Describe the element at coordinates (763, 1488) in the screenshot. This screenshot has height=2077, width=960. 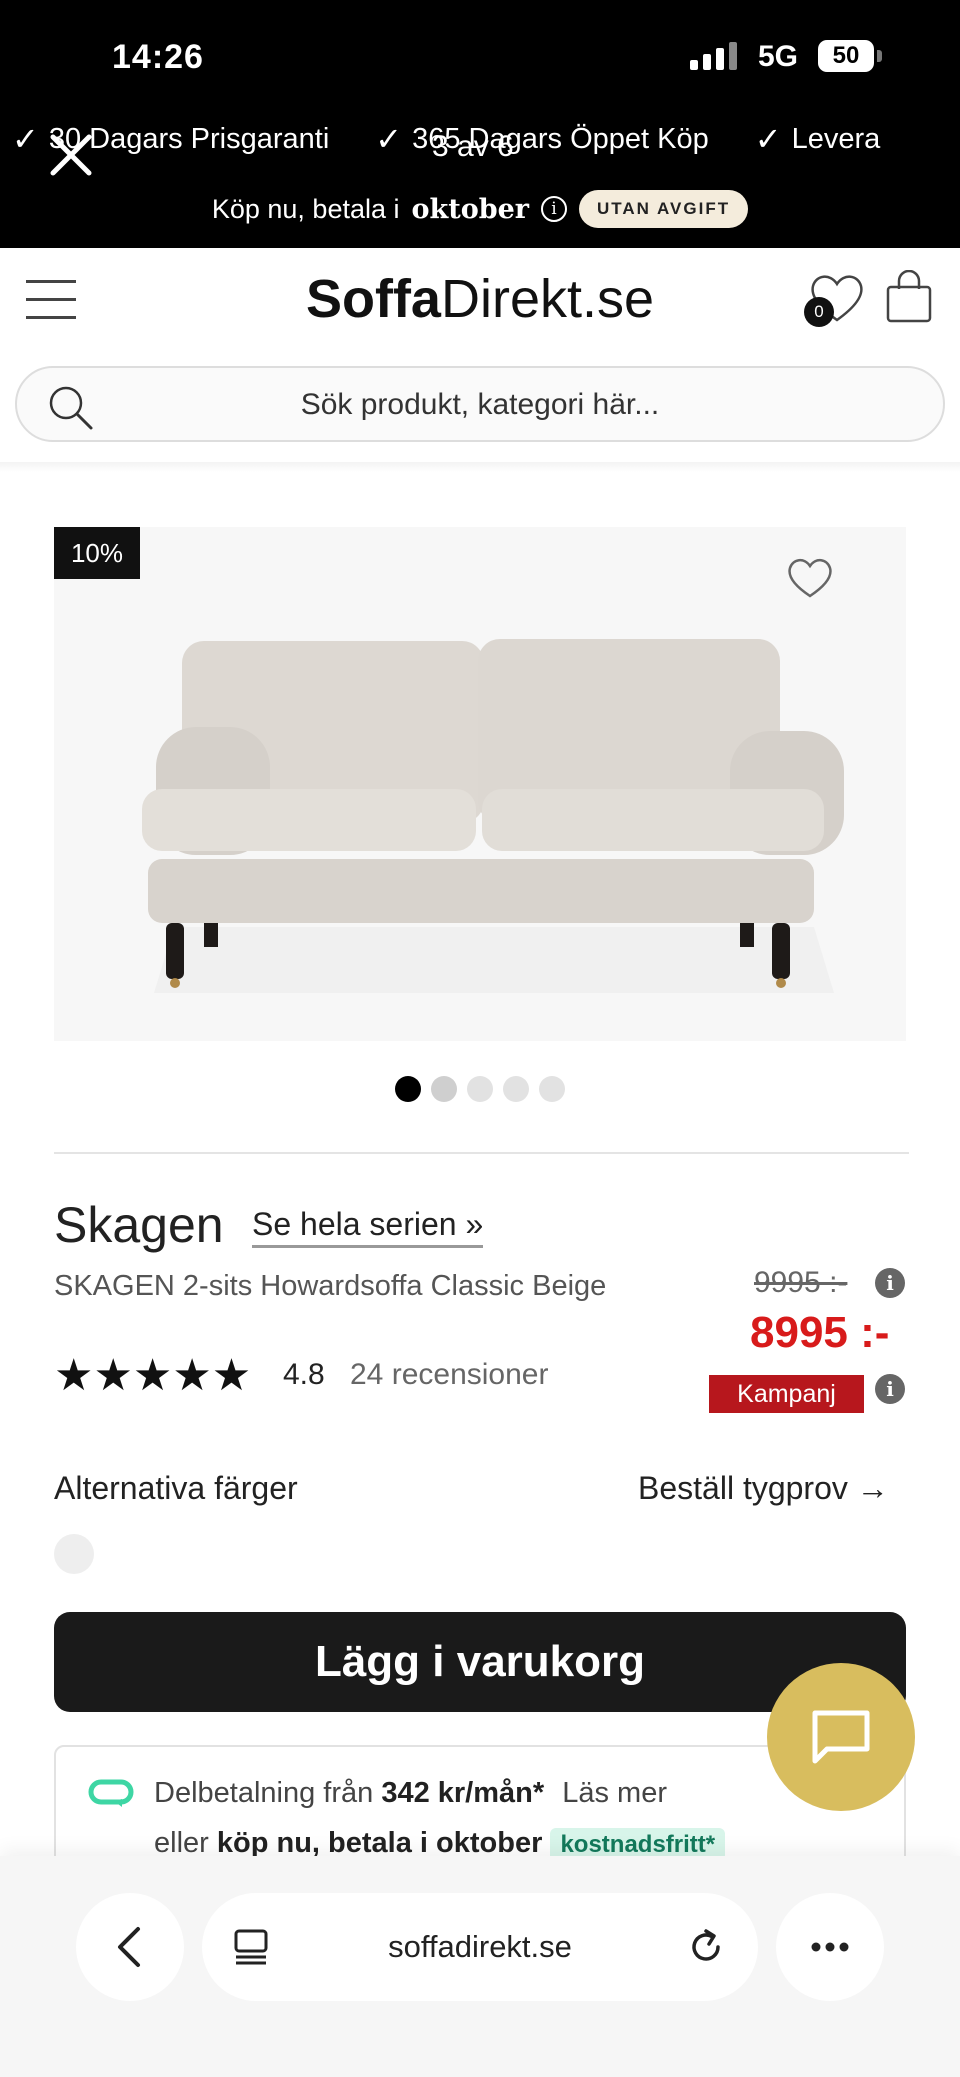
I see `order-sample-link: Beställ tygprov →` at that location.